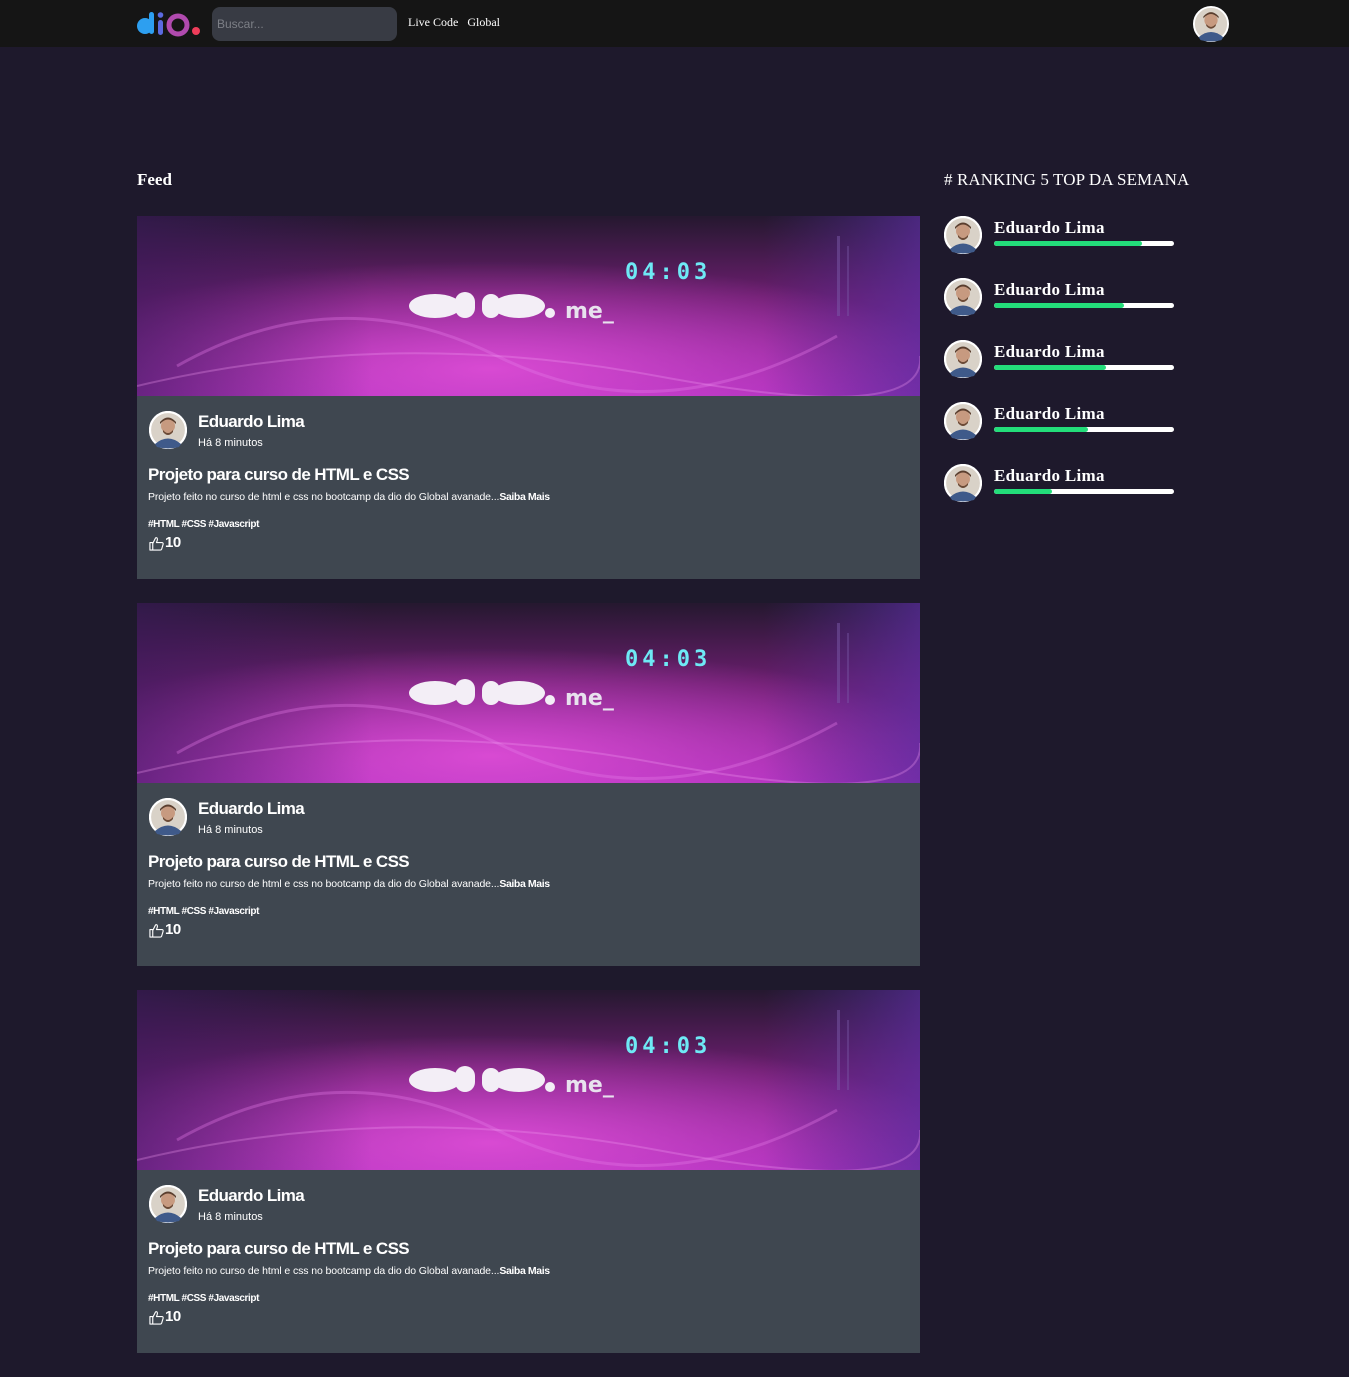 This screenshot has width=1349, height=1377. I want to click on top-nav: Live Code Global, so click(458, 22).